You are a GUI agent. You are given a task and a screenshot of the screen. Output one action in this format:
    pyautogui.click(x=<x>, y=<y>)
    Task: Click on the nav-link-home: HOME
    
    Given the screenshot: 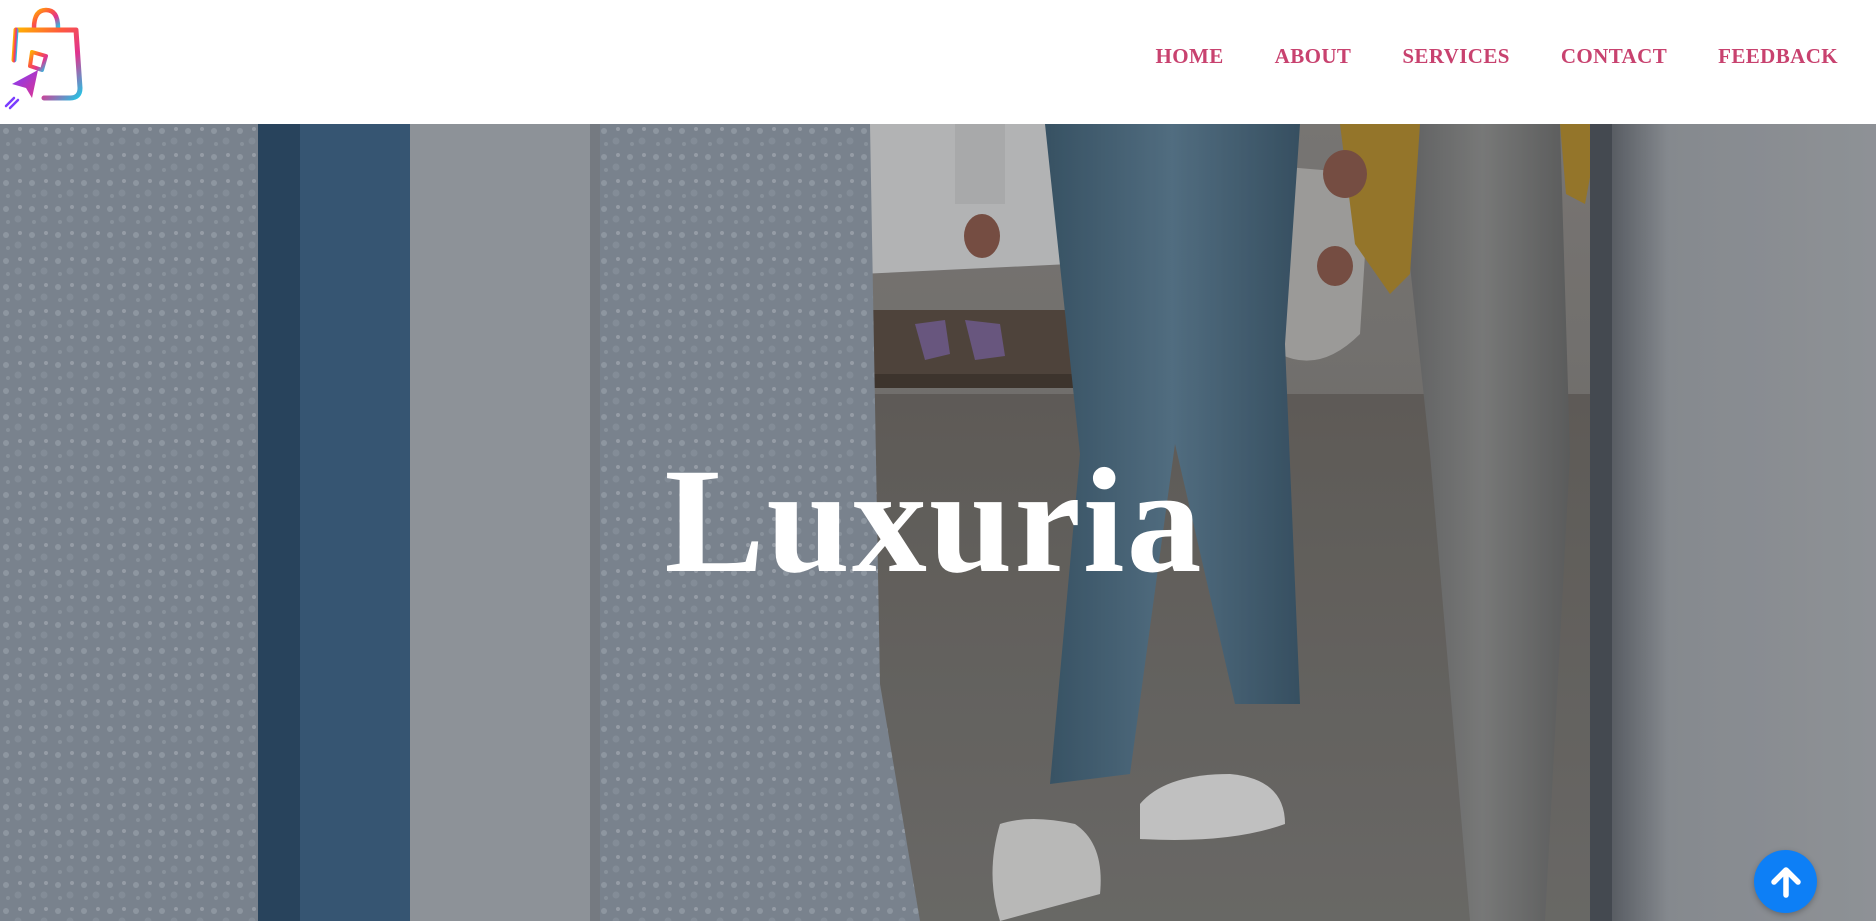 What is the action you would take?
    pyautogui.click(x=1190, y=56)
    